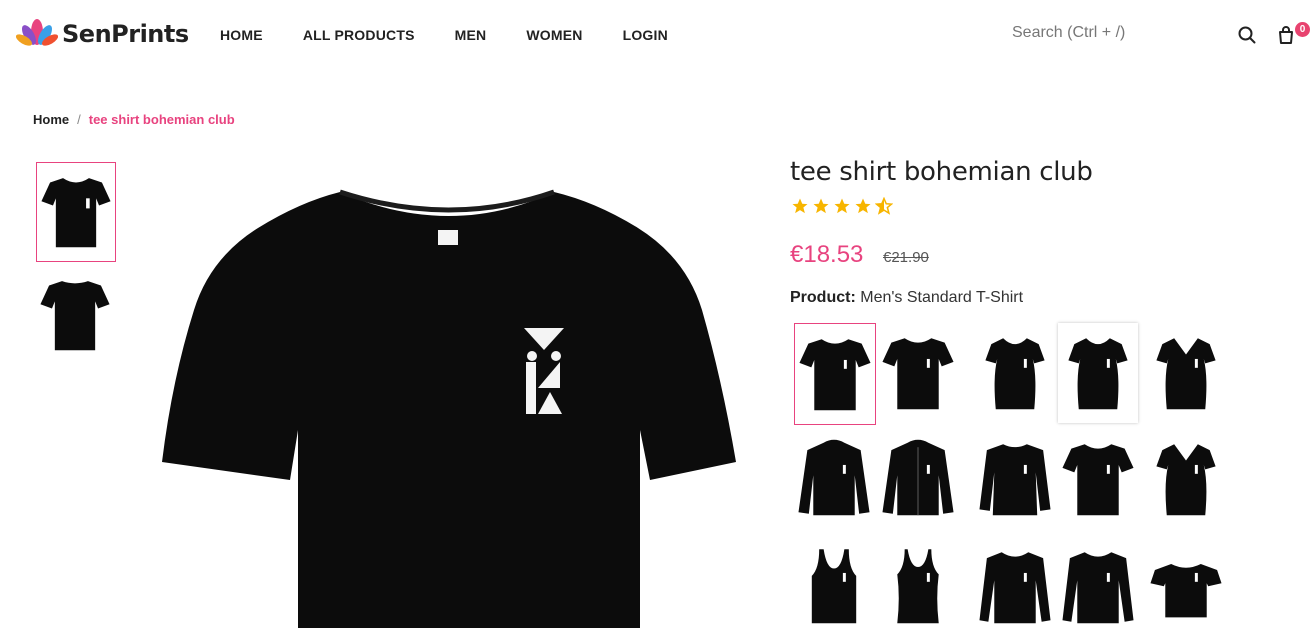 This screenshot has width=1315, height=637. I want to click on product-type-label: Product:, so click(823, 297).